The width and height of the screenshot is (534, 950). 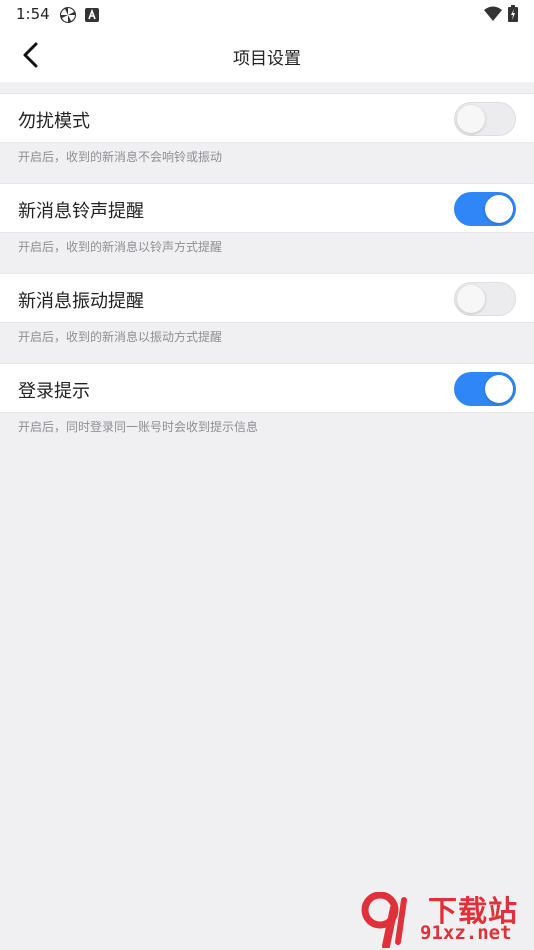 I want to click on vibration-alert-toggle, so click(x=485, y=299).